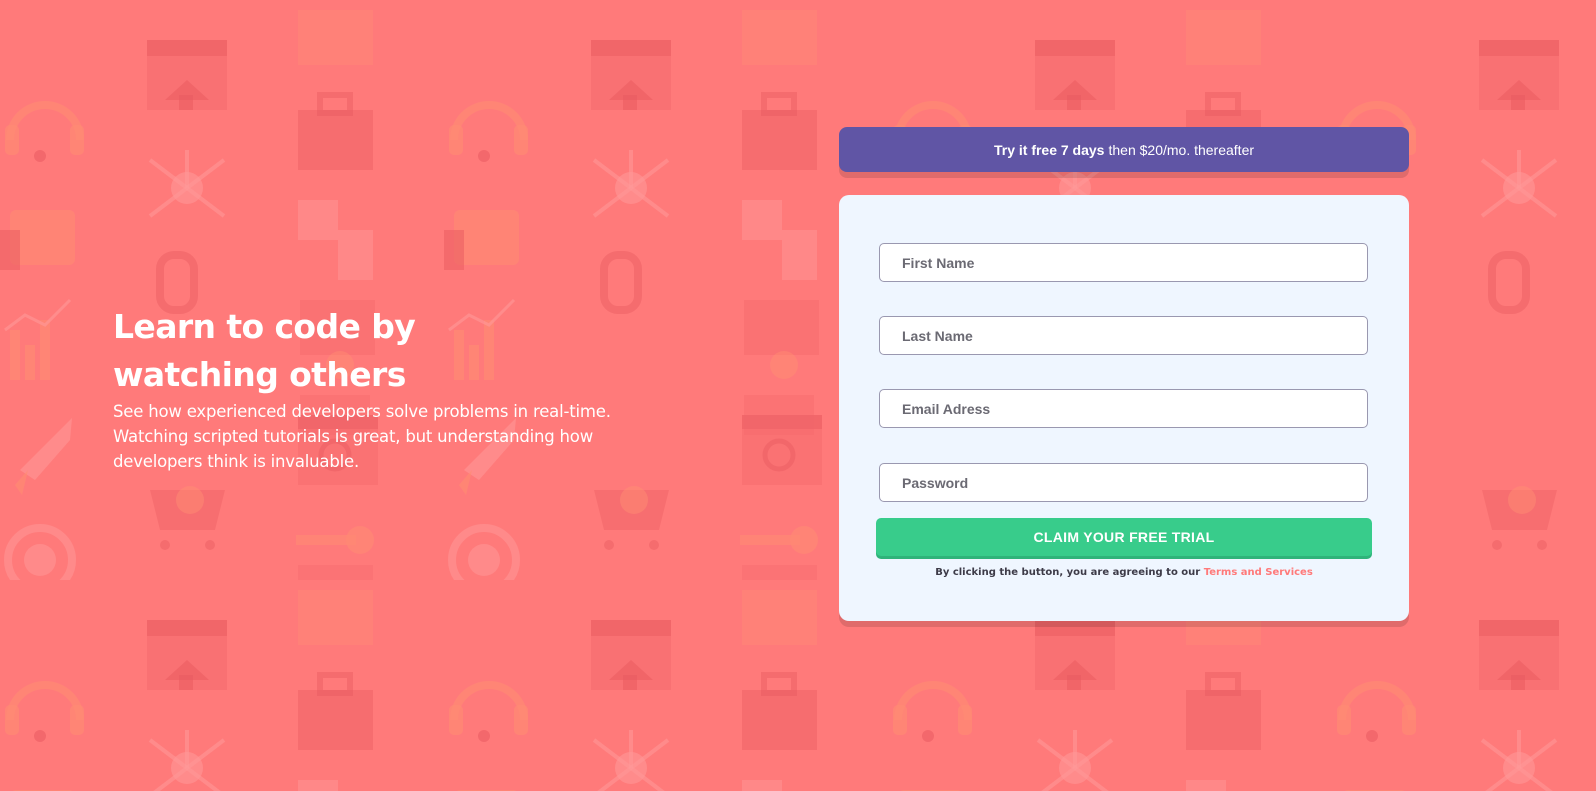 This screenshot has width=1596, height=791. I want to click on promo-rest-text: then $20/mo. thereafter, so click(1181, 149).